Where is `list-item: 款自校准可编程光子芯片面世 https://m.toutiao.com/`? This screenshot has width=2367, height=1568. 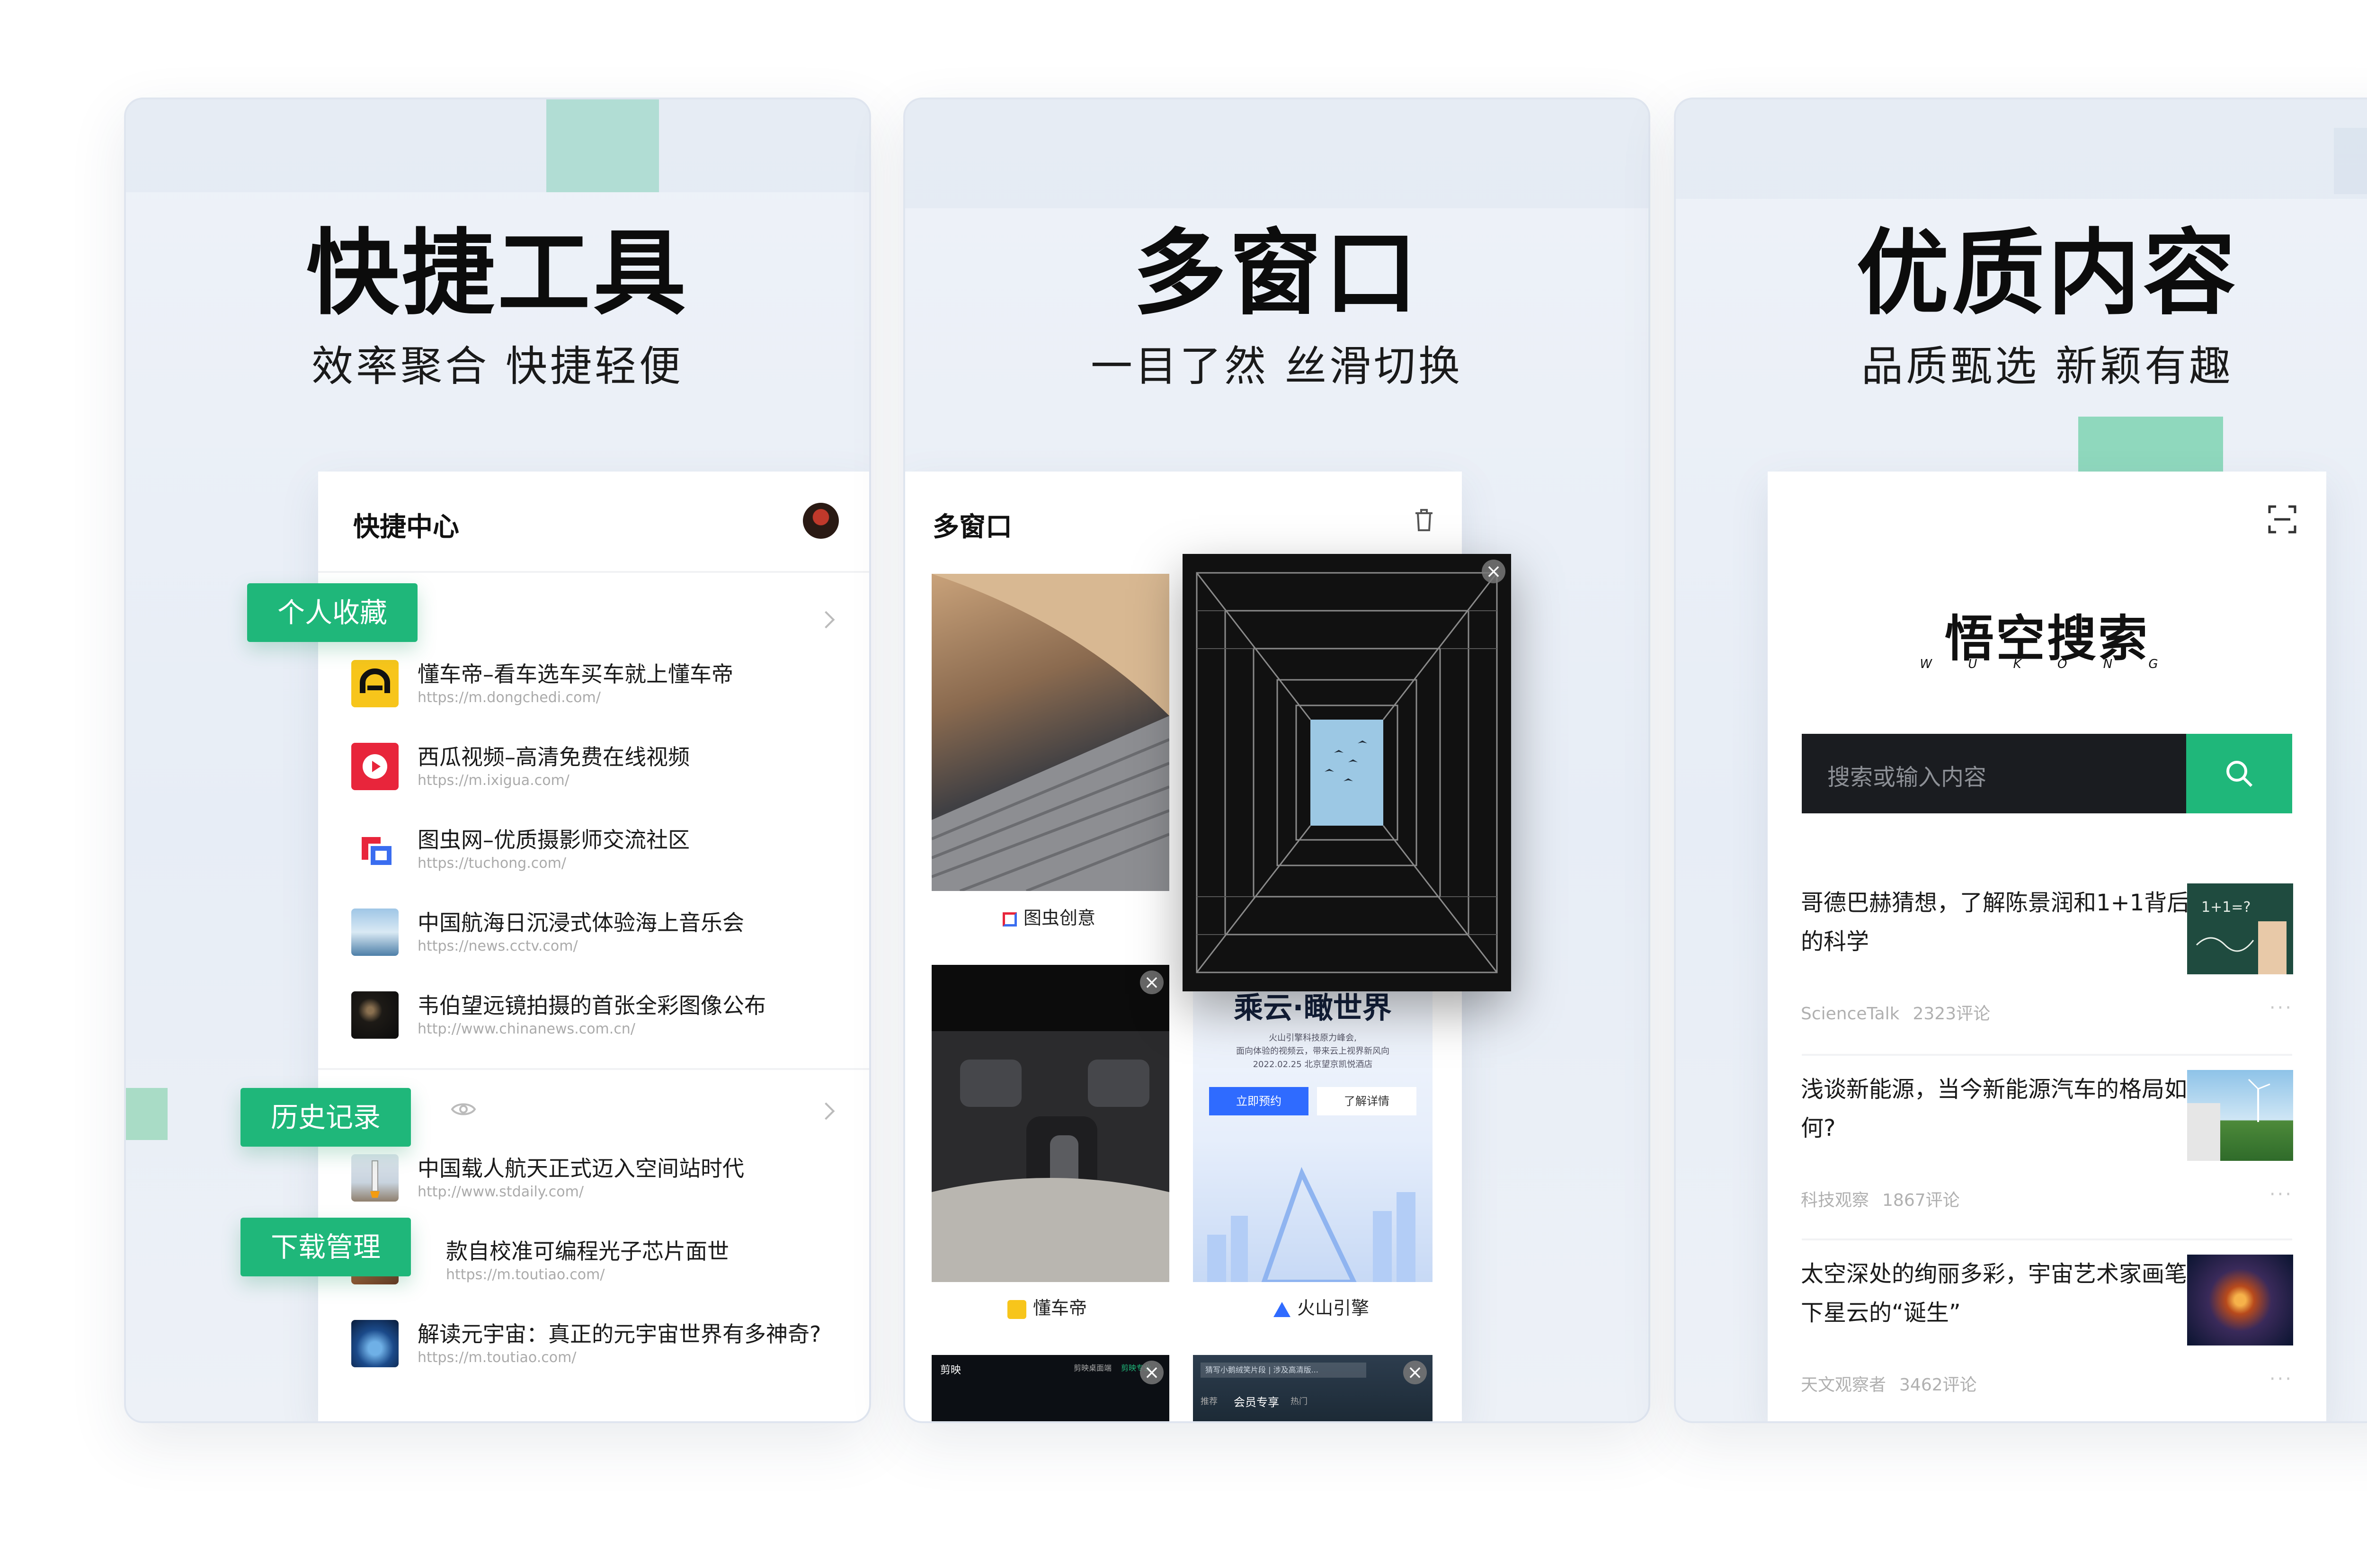
list-item: 款自校准可编程光子芯片面世 https://m.toutiao.com/ is located at coordinates (596, 1269).